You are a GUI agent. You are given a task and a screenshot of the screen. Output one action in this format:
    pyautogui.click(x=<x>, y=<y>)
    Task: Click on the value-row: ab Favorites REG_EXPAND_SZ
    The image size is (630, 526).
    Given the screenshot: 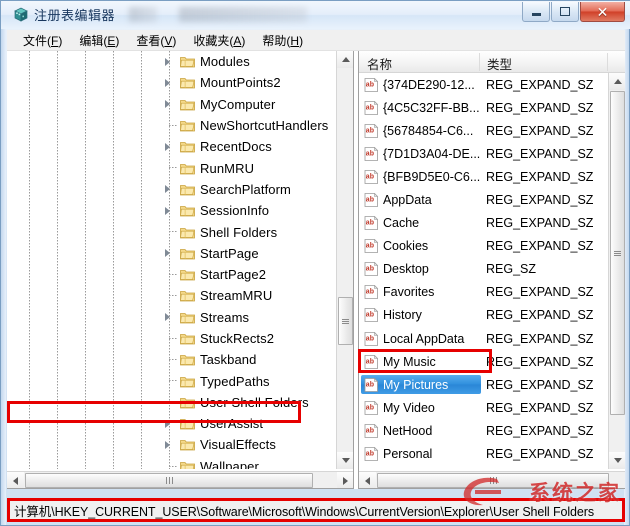 What is the action you would take?
    pyautogui.click(x=483, y=292)
    